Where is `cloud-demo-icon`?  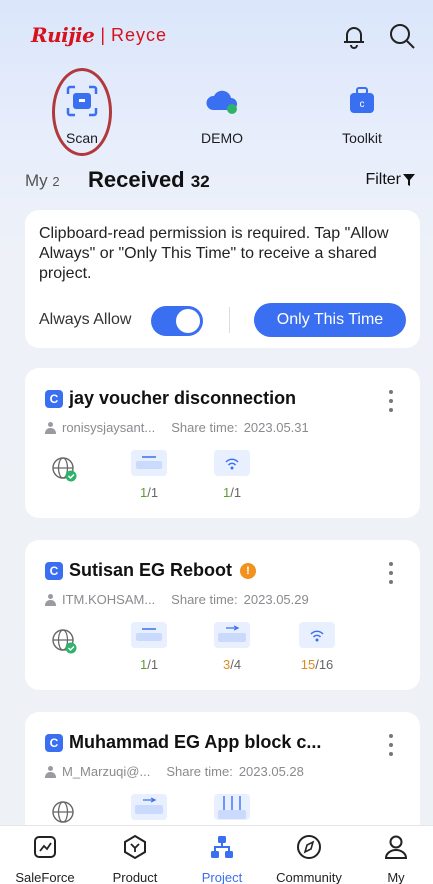 cloud-demo-icon is located at coordinates (221, 102).